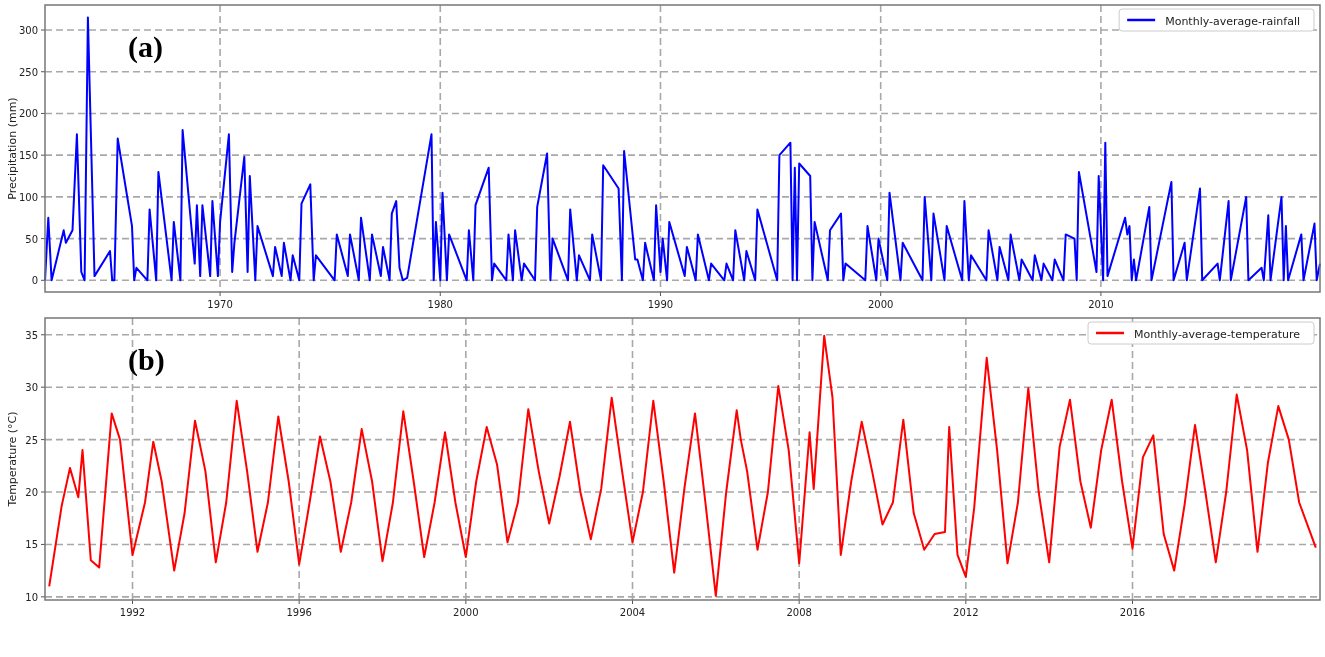  I want to click on tick-label: 200, so click(28, 114).